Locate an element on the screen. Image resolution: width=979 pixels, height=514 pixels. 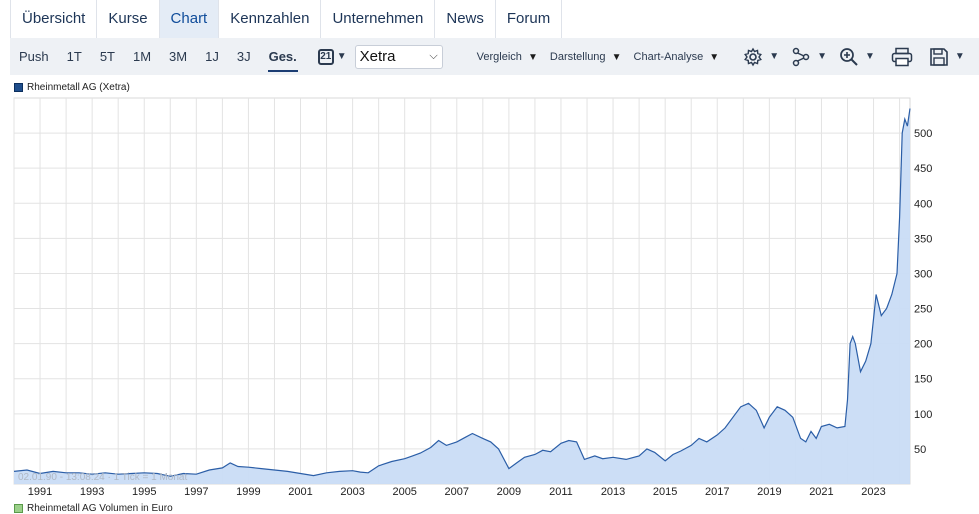
x-tick-label: 1995 is located at coordinates (144, 492).